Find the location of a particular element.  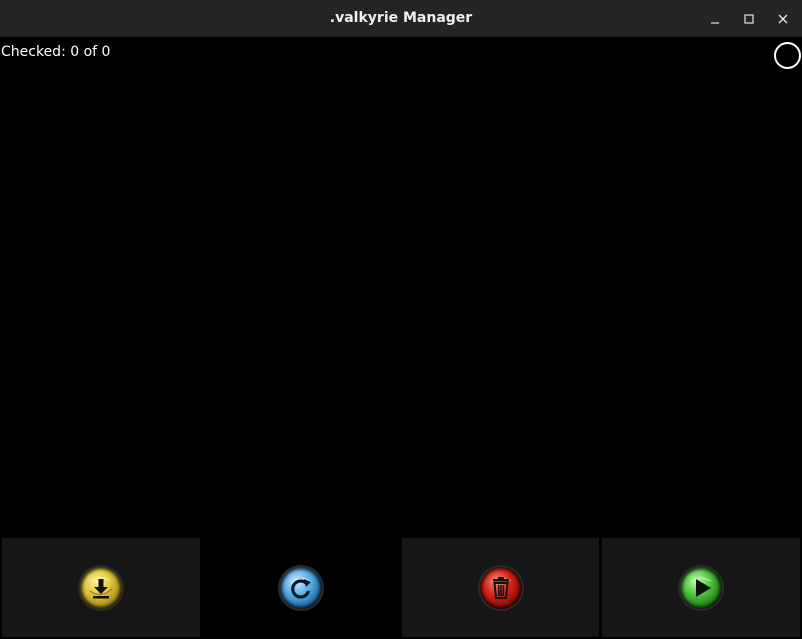

maximize-icon is located at coordinates (749, 19).